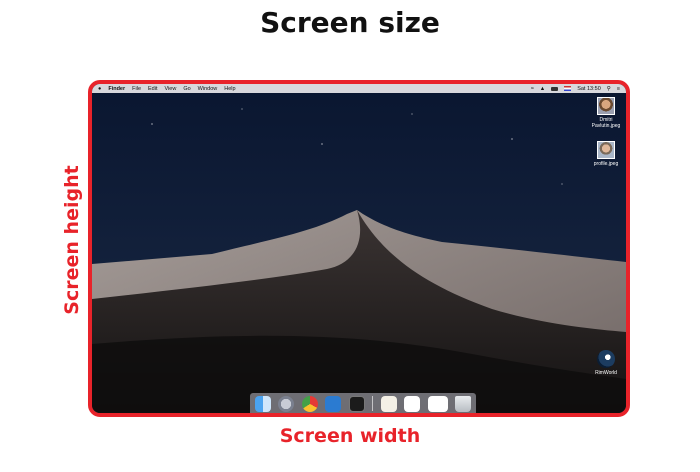 Image resolution: width=700 pixels, height=472 pixels. I want to click on blank-document-icon, so click(437, 403).